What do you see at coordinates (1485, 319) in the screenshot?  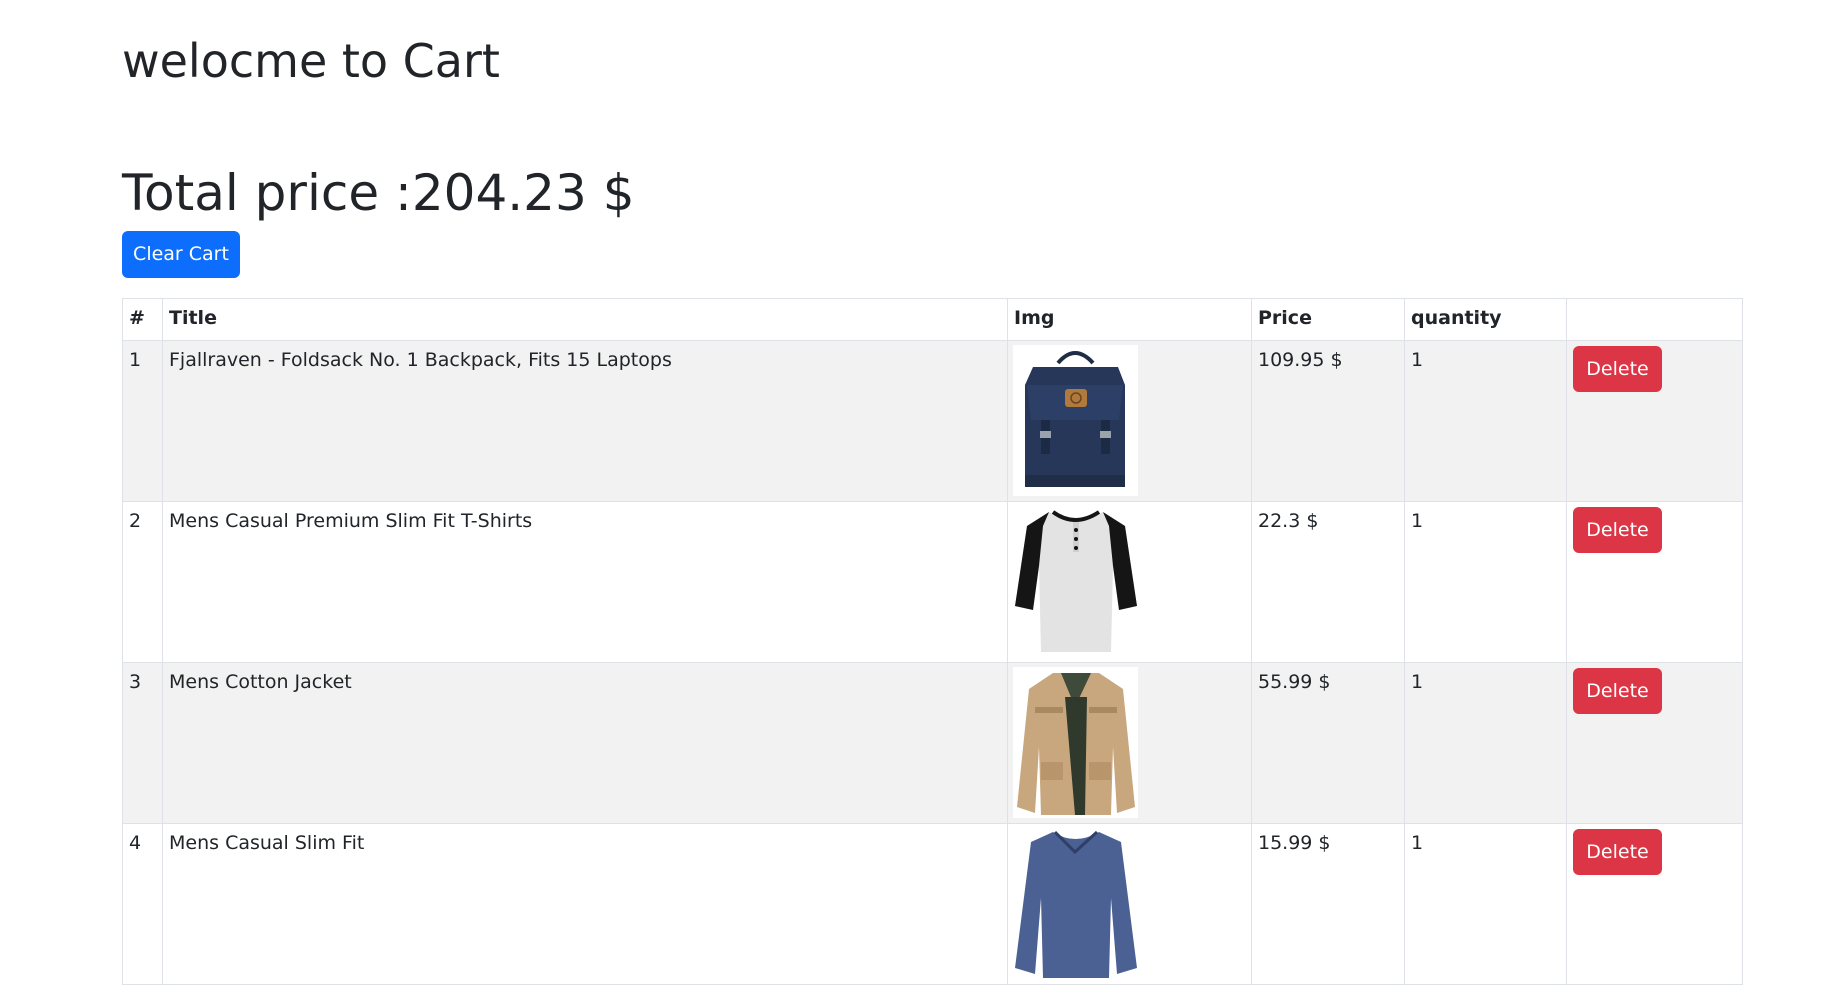 I see `header-quantity: quantity` at bounding box center [1485, 319].